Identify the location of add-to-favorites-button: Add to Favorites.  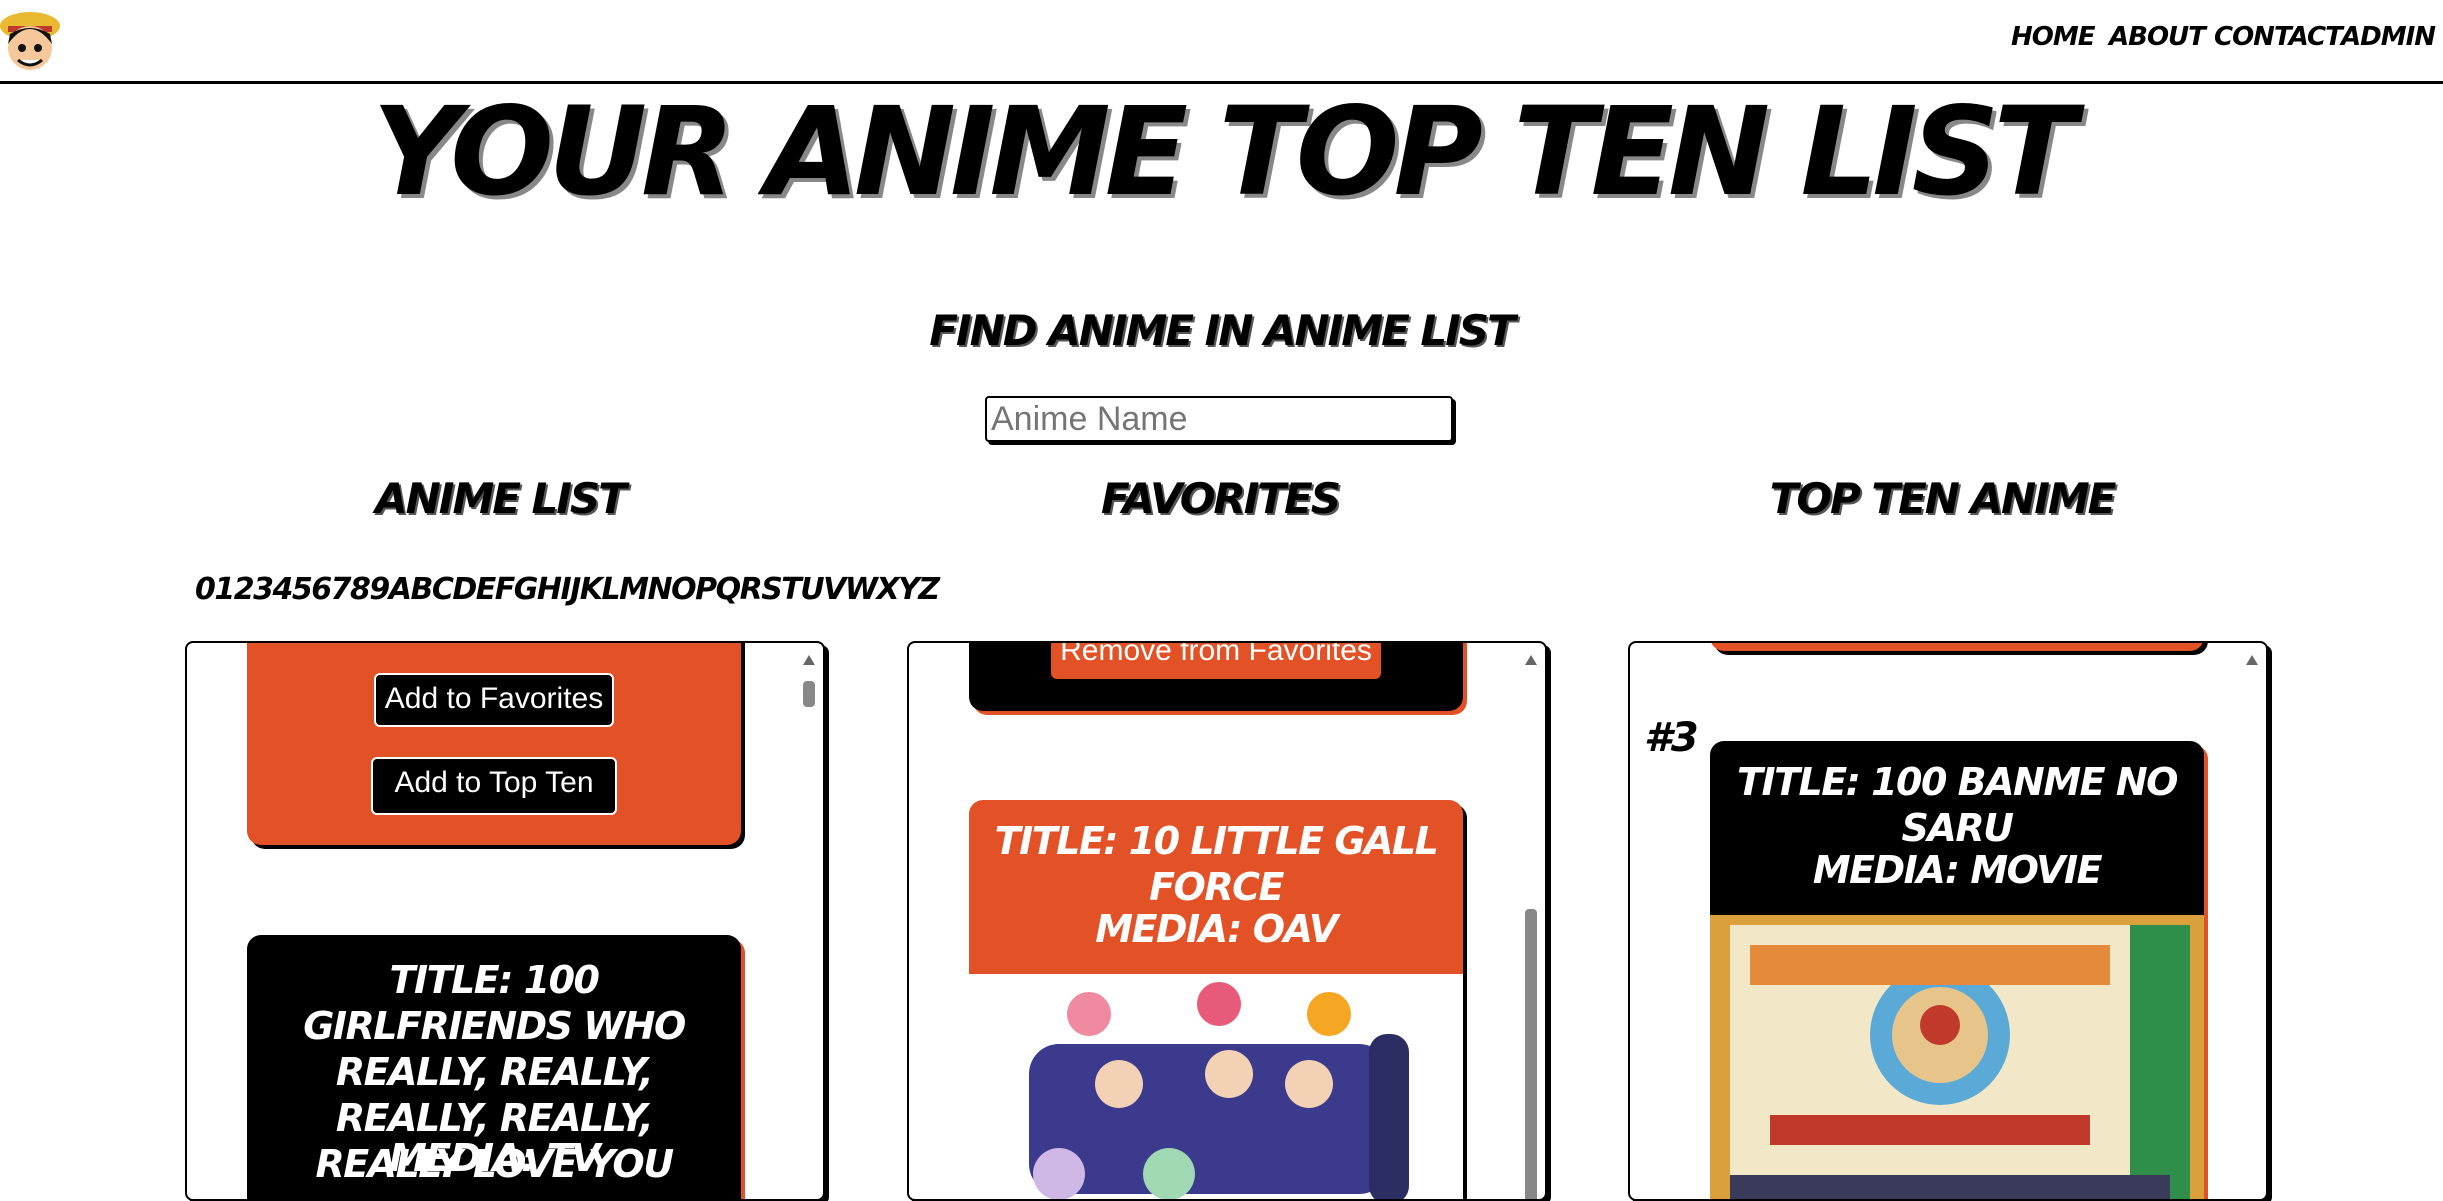
(494, 700).